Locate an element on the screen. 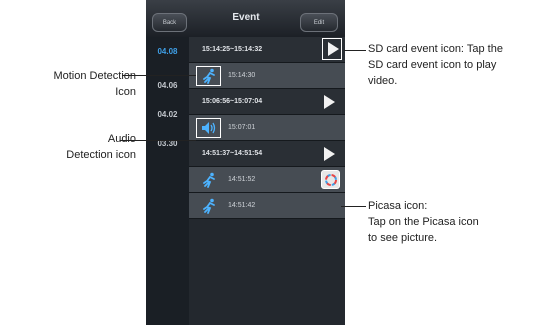  event-time-label: 15:07:01 is located at coordinates (242, 127).